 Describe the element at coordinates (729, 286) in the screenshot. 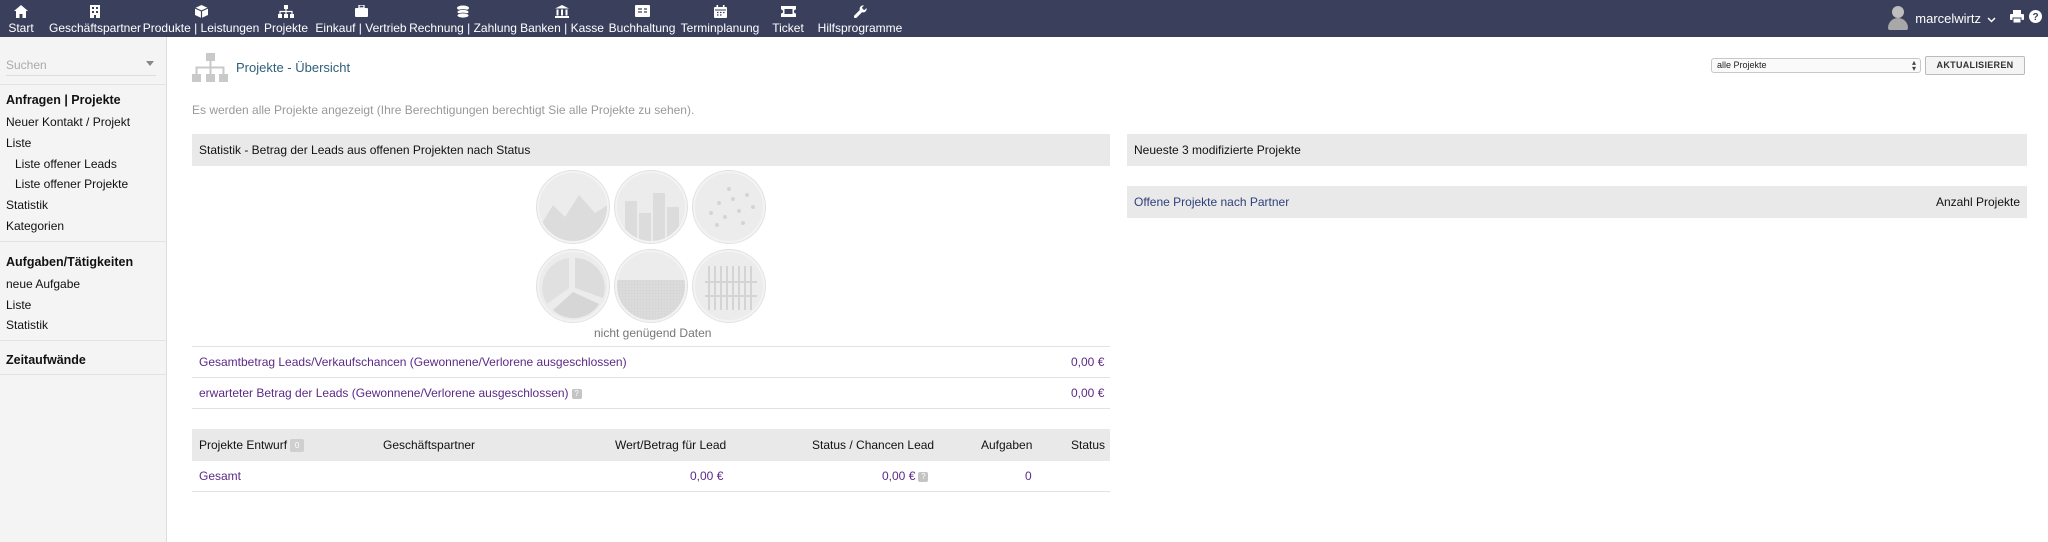

I see `table-chart-placeholder-icon` at that location.